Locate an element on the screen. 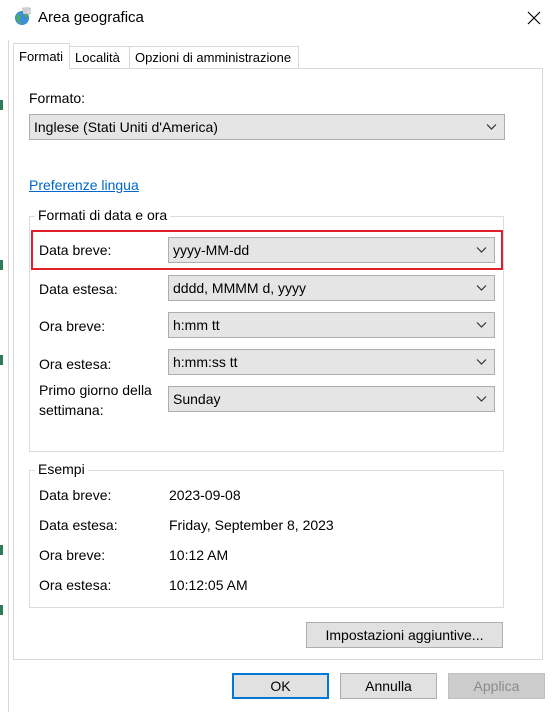  example-short-time-label: Ora breve: is located at coordinates (72, 555).